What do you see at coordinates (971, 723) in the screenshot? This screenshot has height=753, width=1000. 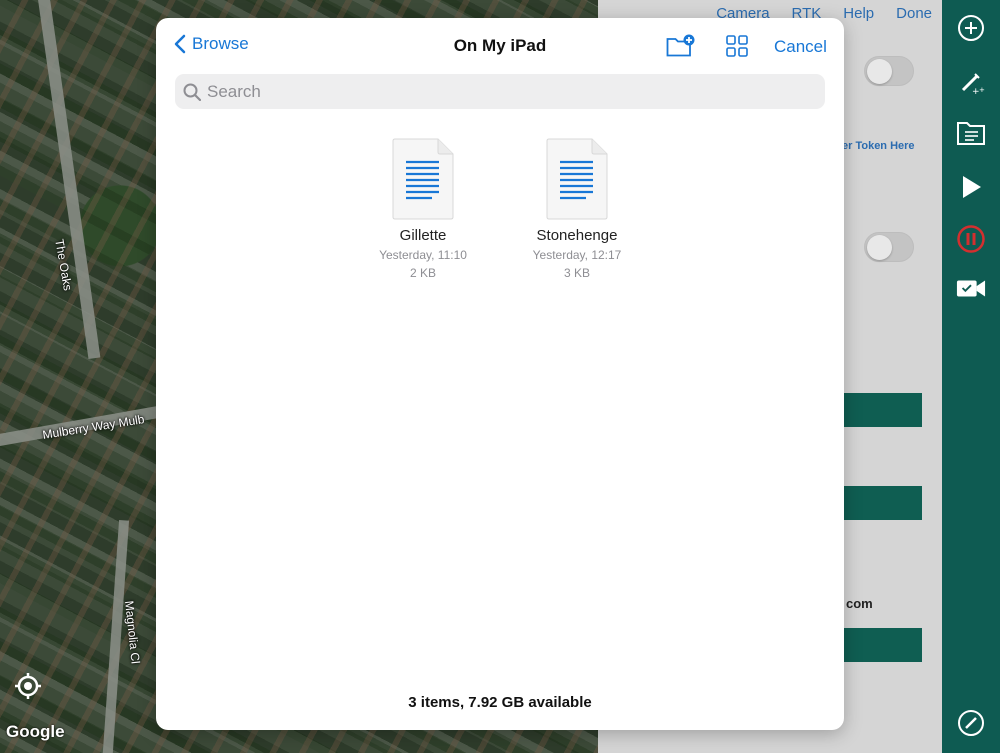 I see `compass-icon` at bounding box center [971, 723].